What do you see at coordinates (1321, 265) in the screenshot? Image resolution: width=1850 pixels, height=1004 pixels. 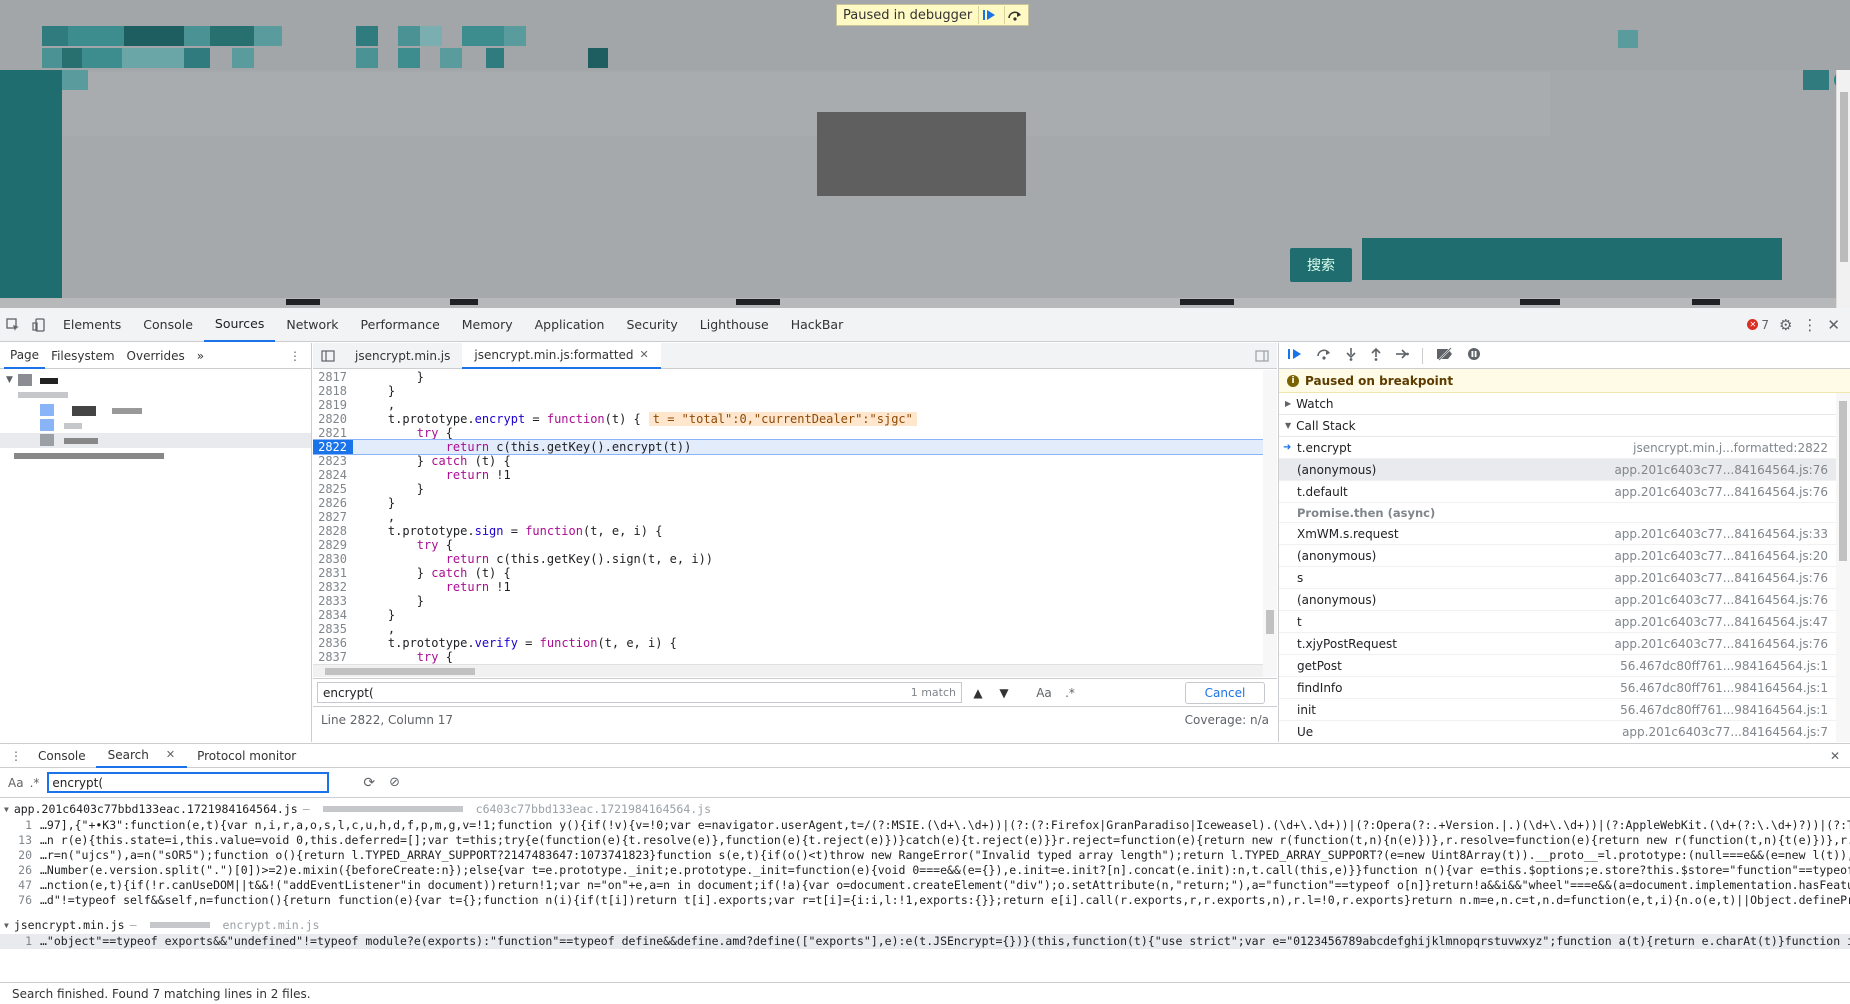 I see `page-search-button: 搜索` at bounding box center [1321, 265].